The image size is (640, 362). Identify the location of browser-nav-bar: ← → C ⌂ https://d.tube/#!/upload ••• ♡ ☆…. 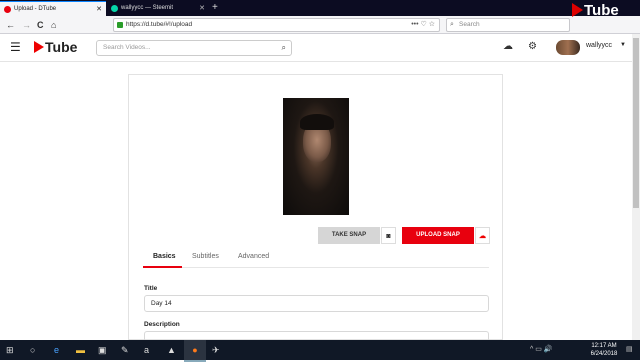
(320, 25).